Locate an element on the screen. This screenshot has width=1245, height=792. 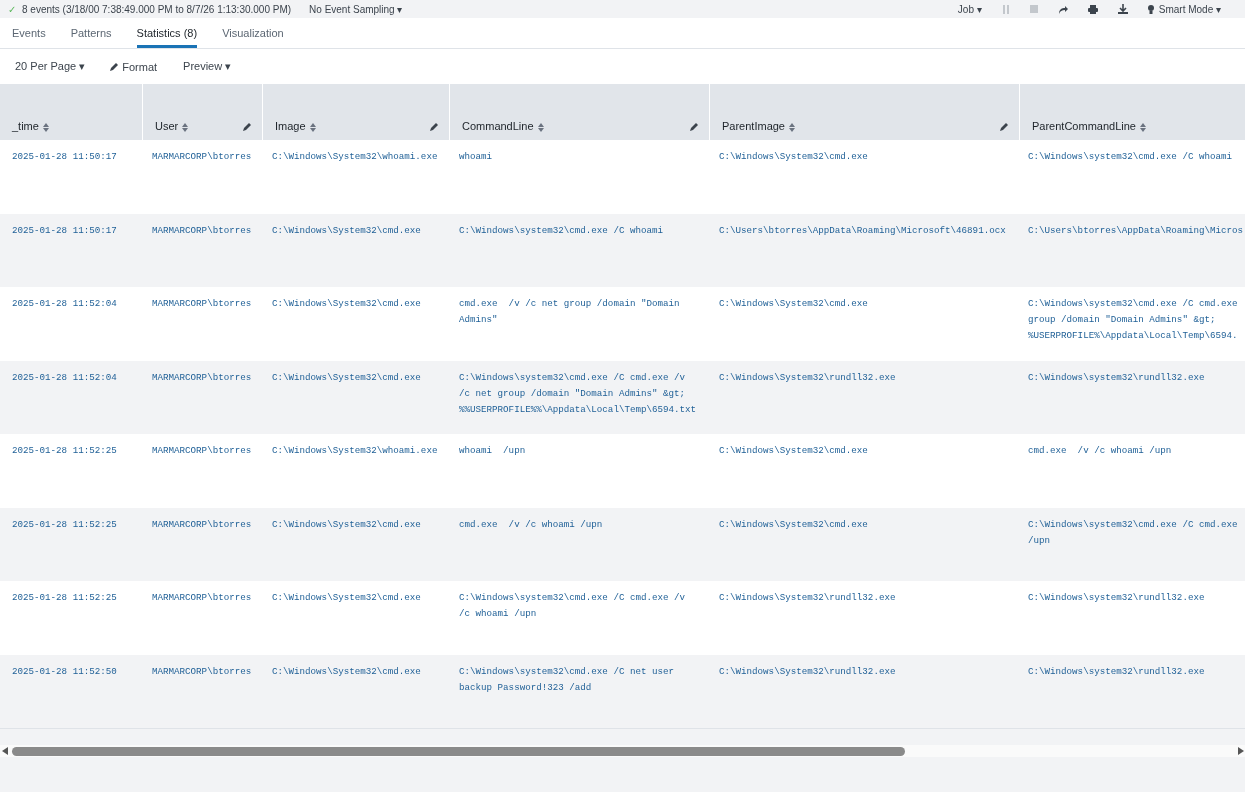
tab: Events is located at coordinates (29, 33).